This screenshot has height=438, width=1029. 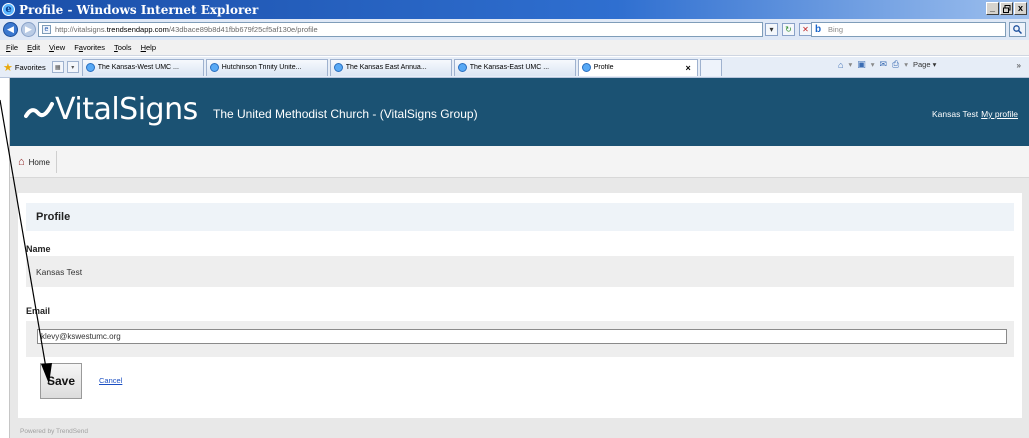 I want to click on page-title: Profile, so click(x=53, y=217).